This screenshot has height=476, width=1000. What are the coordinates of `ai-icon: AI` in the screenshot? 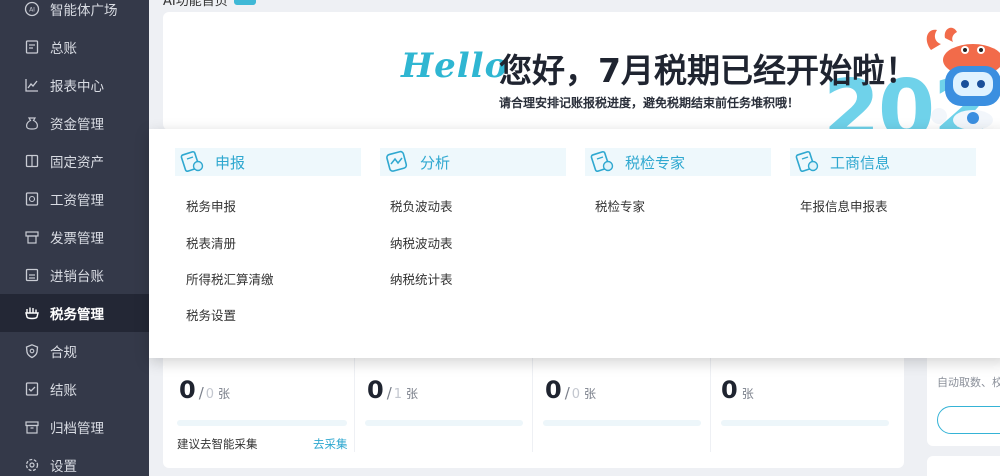 It's located at (32, 9).